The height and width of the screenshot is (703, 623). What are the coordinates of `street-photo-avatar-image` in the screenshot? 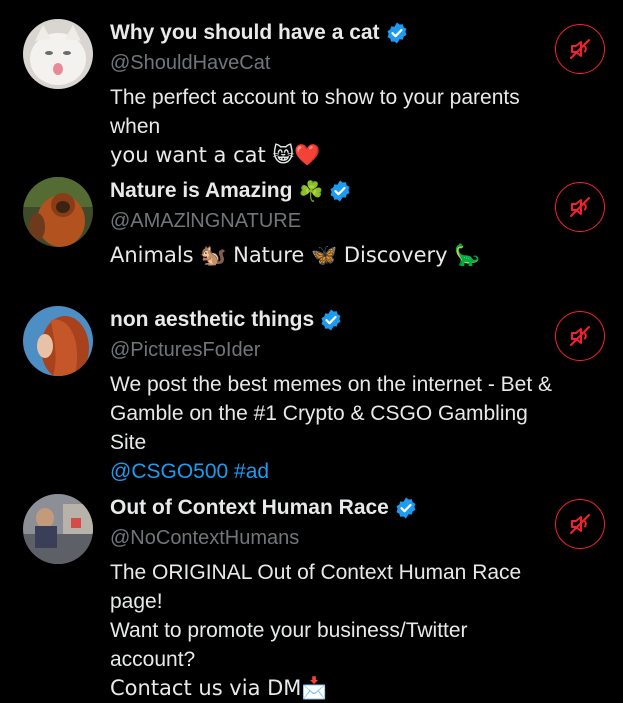 It's located at (58, 529).